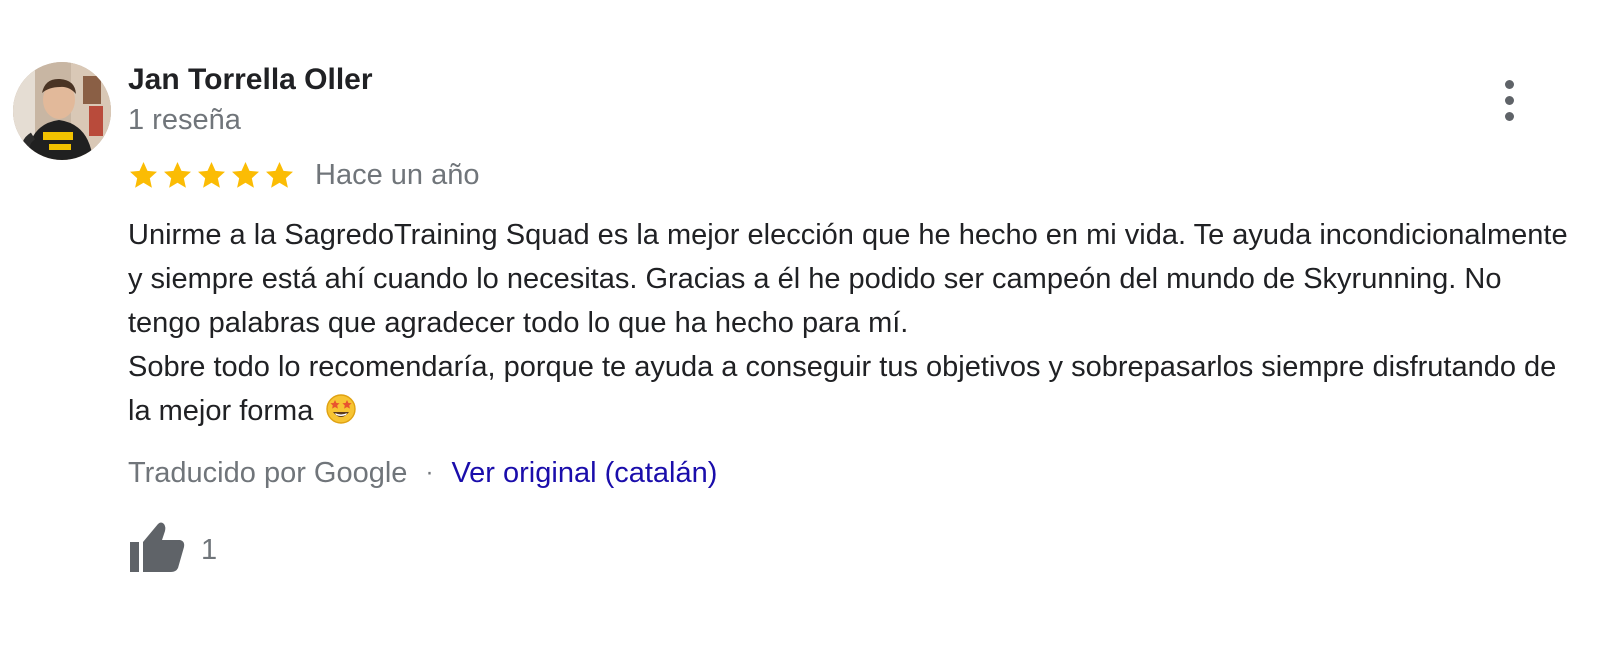  Describe the element at coordinates (584, 473) in the screenshot. I see `view-original-link: Ver original (catalán)` at that location.